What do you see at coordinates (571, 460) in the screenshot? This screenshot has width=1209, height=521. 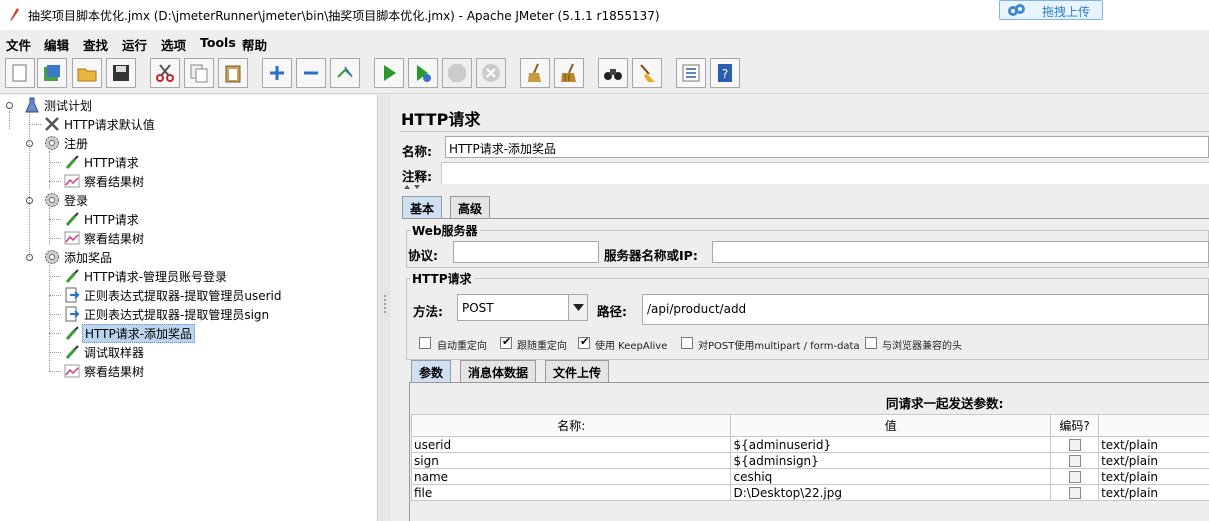 I see `param-name-cell: sign` at bounding box center [571, 460].